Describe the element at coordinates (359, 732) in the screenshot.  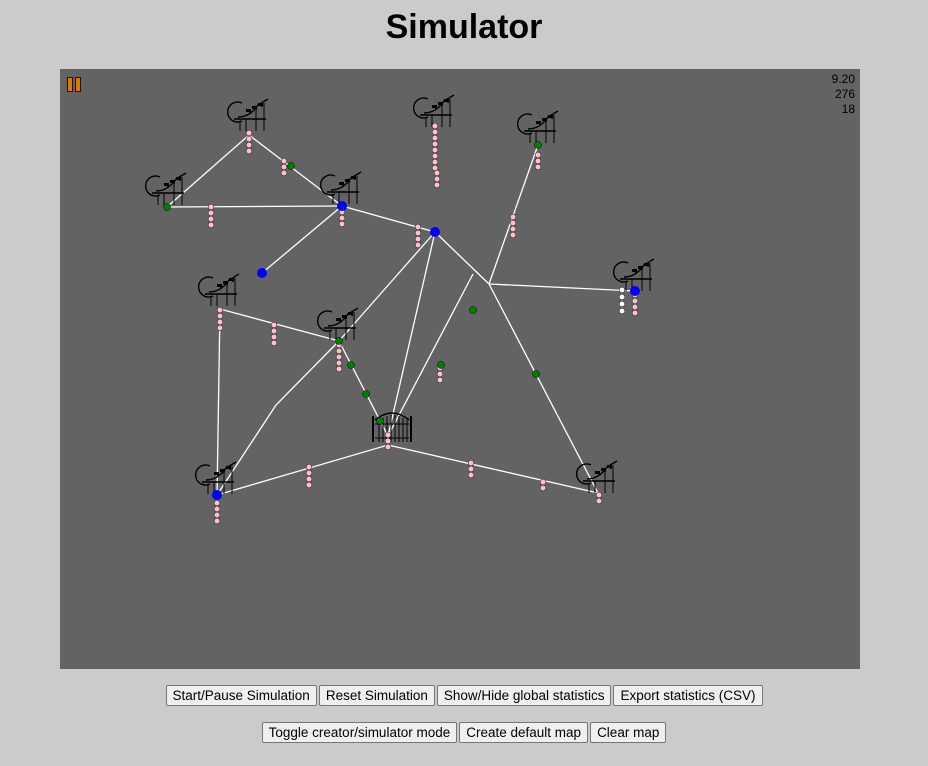
I see `toggle-mode-button: Toggle creator/simulator mode` at that location.